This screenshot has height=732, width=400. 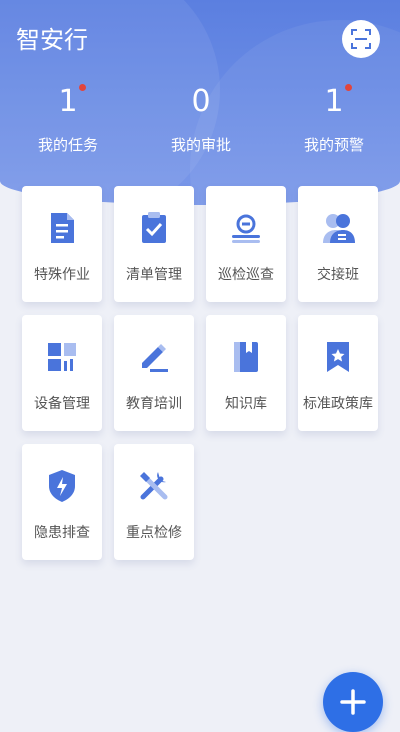 What do you see at coordinates (246, 404) in the screenshot?
I see `tile-label: 知识库` at bounding box center [246, 404].